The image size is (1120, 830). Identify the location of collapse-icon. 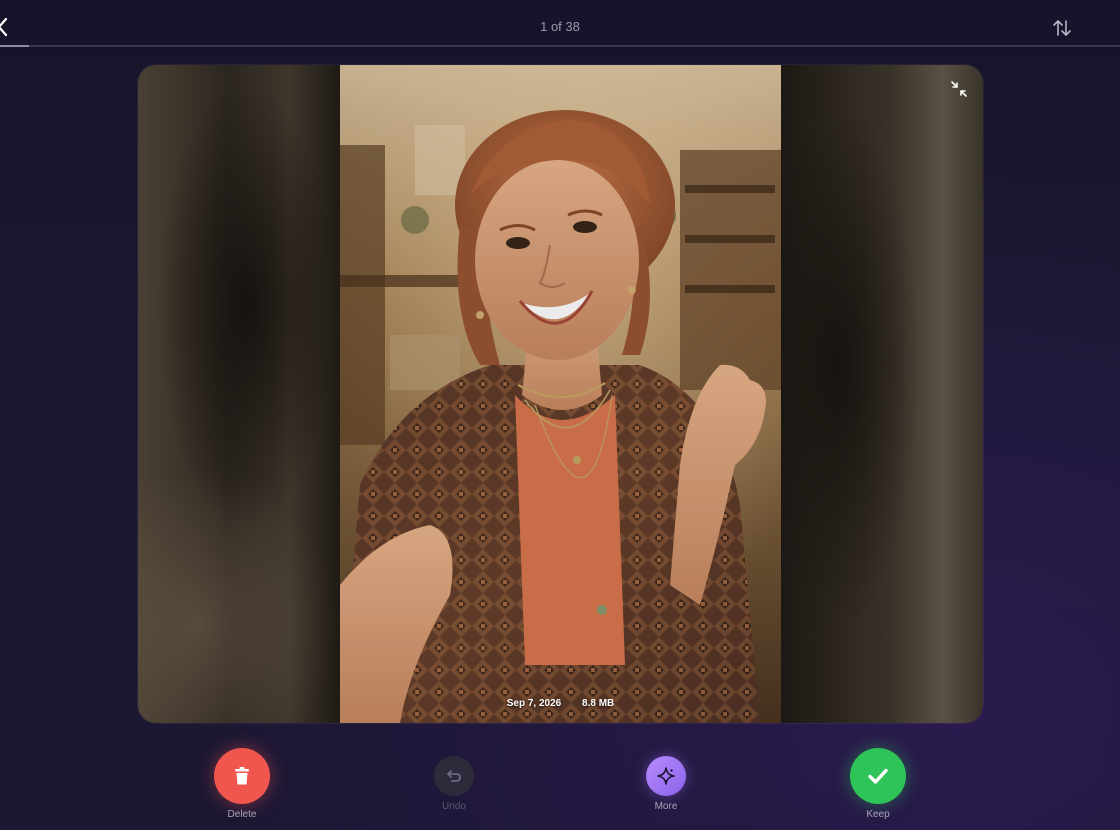
(959, 89).